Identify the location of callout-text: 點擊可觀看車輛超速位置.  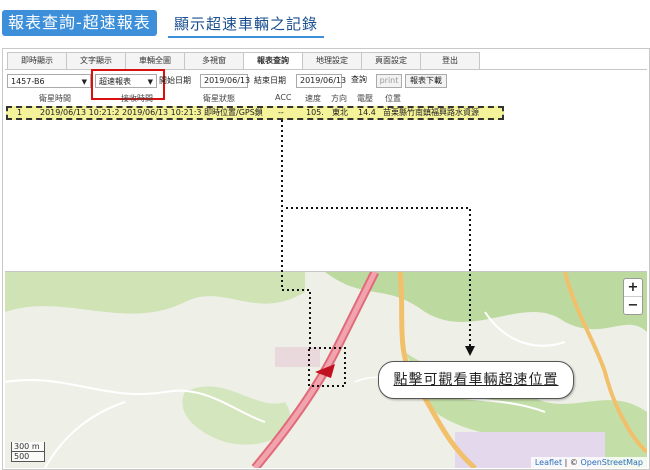
(476, 380).